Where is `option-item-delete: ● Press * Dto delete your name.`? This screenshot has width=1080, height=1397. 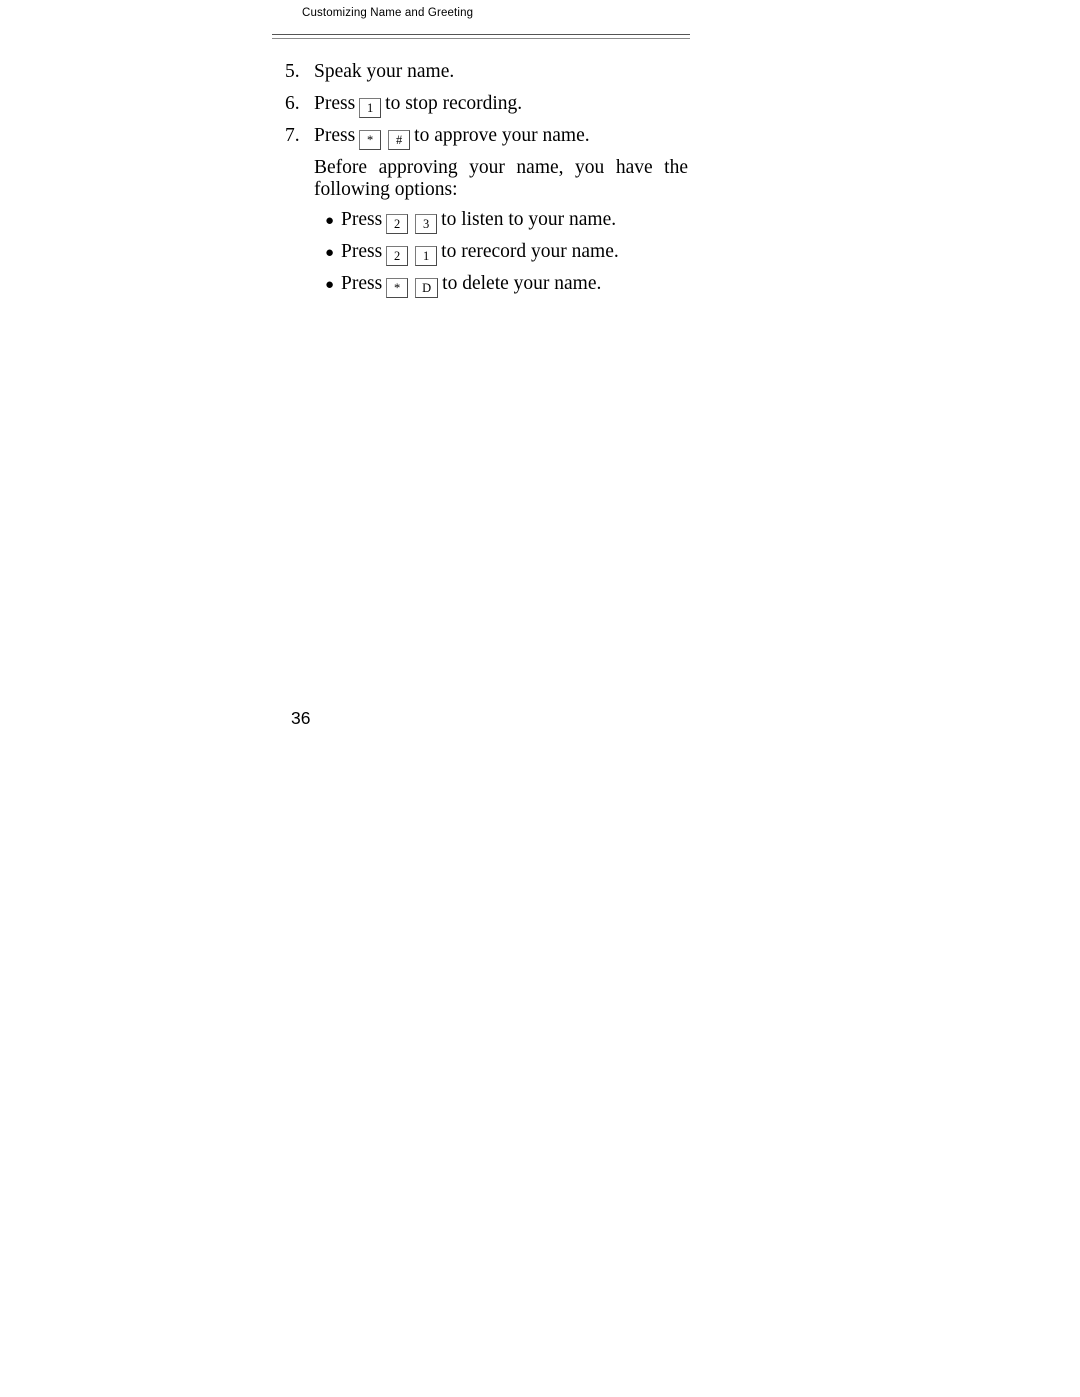 option-item-delete: ● Press * Dto delete your name. is located at coordinates (505, 285).